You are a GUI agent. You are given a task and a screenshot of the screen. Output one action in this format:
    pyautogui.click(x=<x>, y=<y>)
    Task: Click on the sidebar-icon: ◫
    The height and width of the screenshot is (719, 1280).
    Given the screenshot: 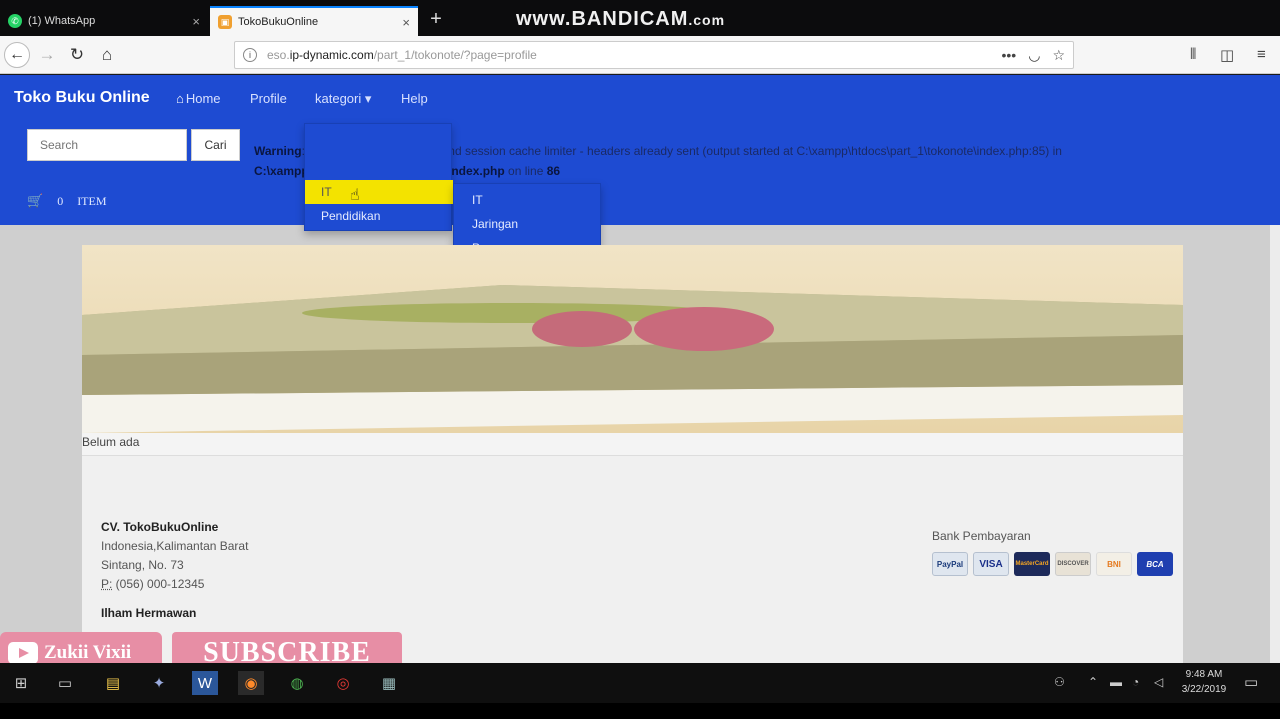 What is the action you would take?
    pyautogui.click(x=1227, y=55)
    